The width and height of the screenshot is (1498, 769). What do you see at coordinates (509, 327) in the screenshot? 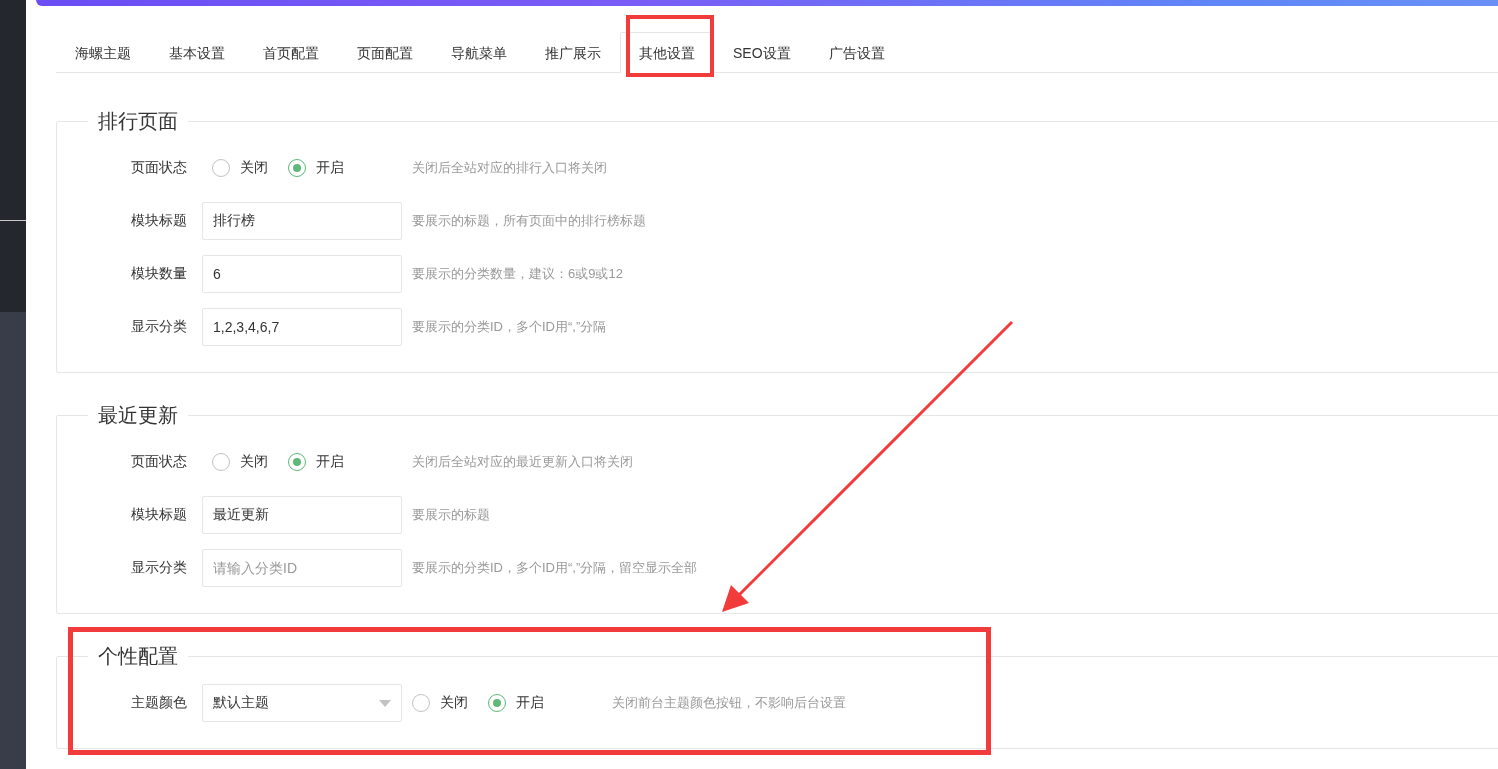
I see `help-text: 要展示的分类ID，多个ID用“,”分隔` at bounding box center [509, 327].